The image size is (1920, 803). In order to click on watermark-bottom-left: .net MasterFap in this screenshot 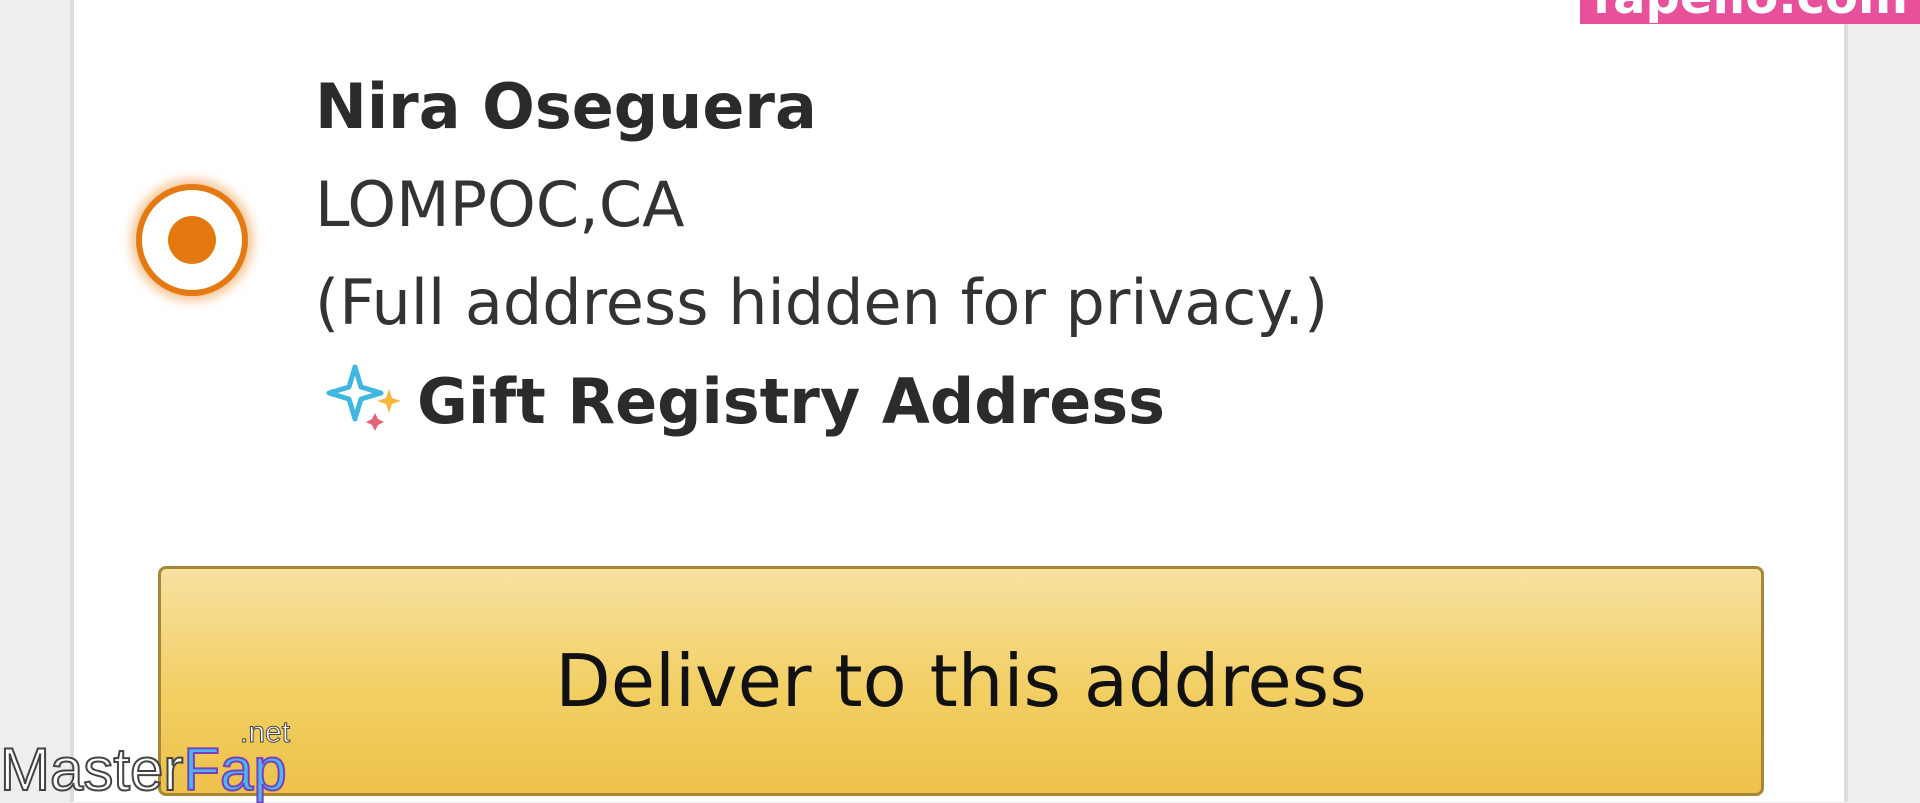, I will do `click(155, 759)`.